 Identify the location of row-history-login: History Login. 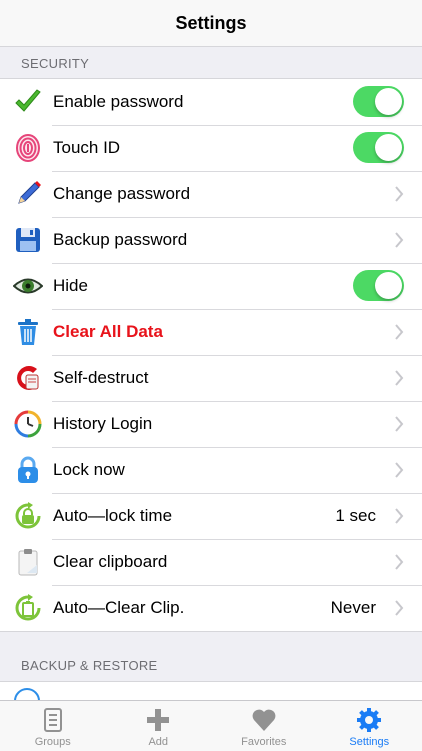
(211, 424).